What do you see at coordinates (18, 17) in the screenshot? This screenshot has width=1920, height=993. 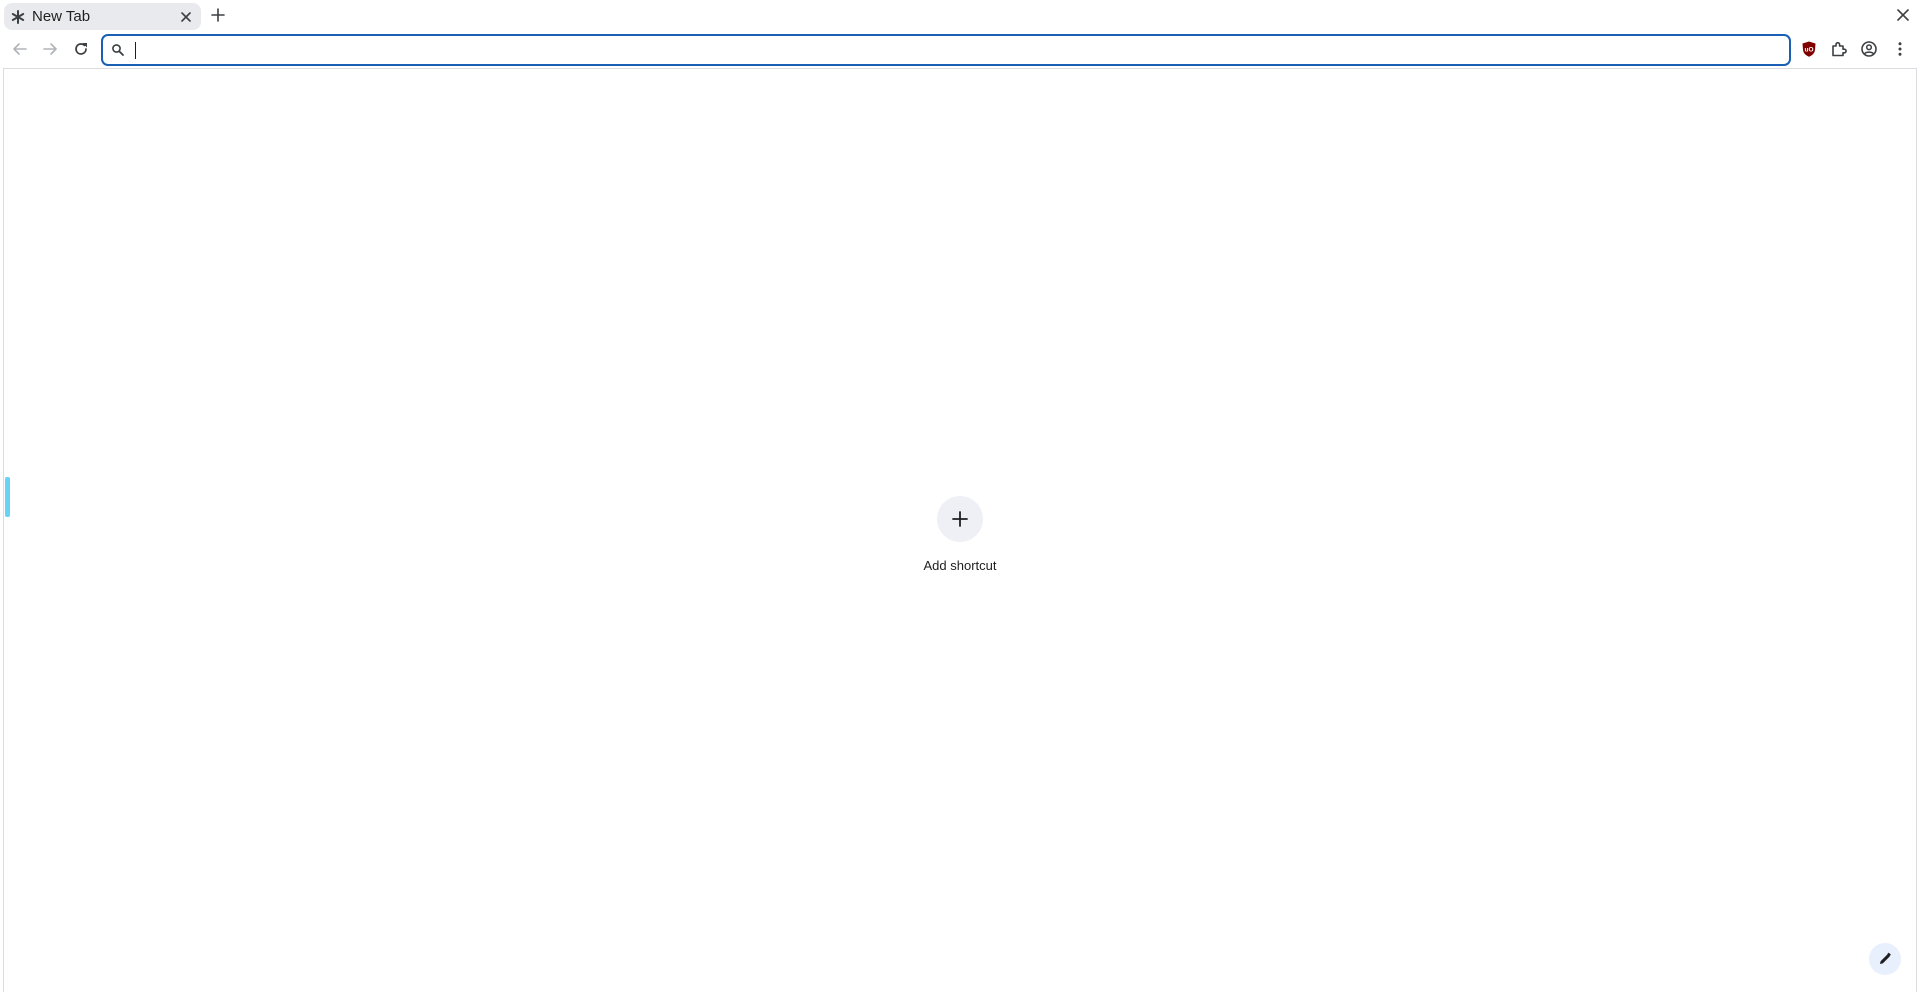 I see `asterisk-icon` at bounding box center [18, 17].